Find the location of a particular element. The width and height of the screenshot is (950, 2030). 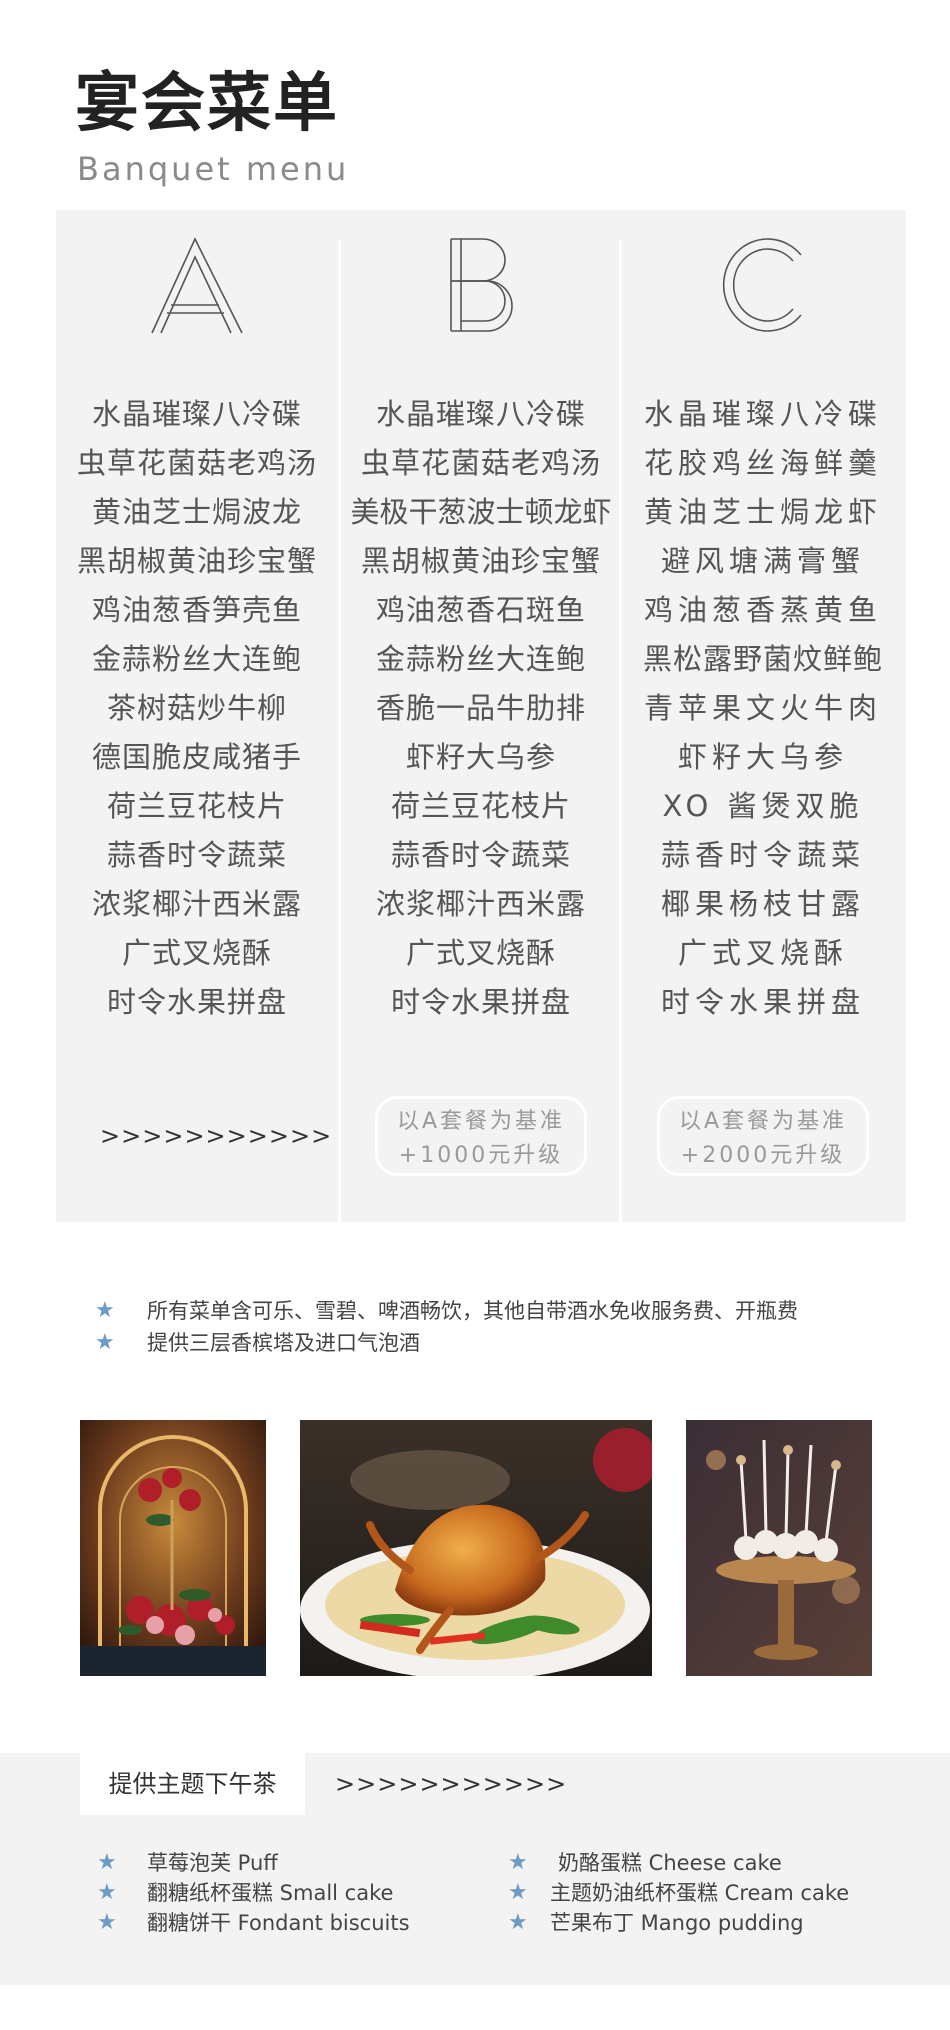

tea-item-label: 奶酪蛋糕 Cheese cake is located at coordinates (670, 1863).